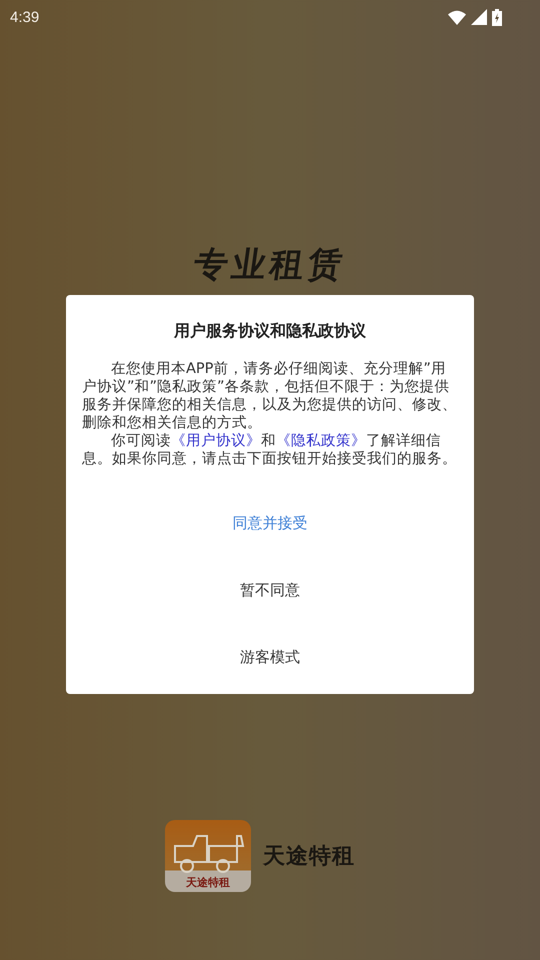 Image resolution: width=540 pixels, height=960 pixels. I want to click on status-time: 4:39, so click(25, 17).